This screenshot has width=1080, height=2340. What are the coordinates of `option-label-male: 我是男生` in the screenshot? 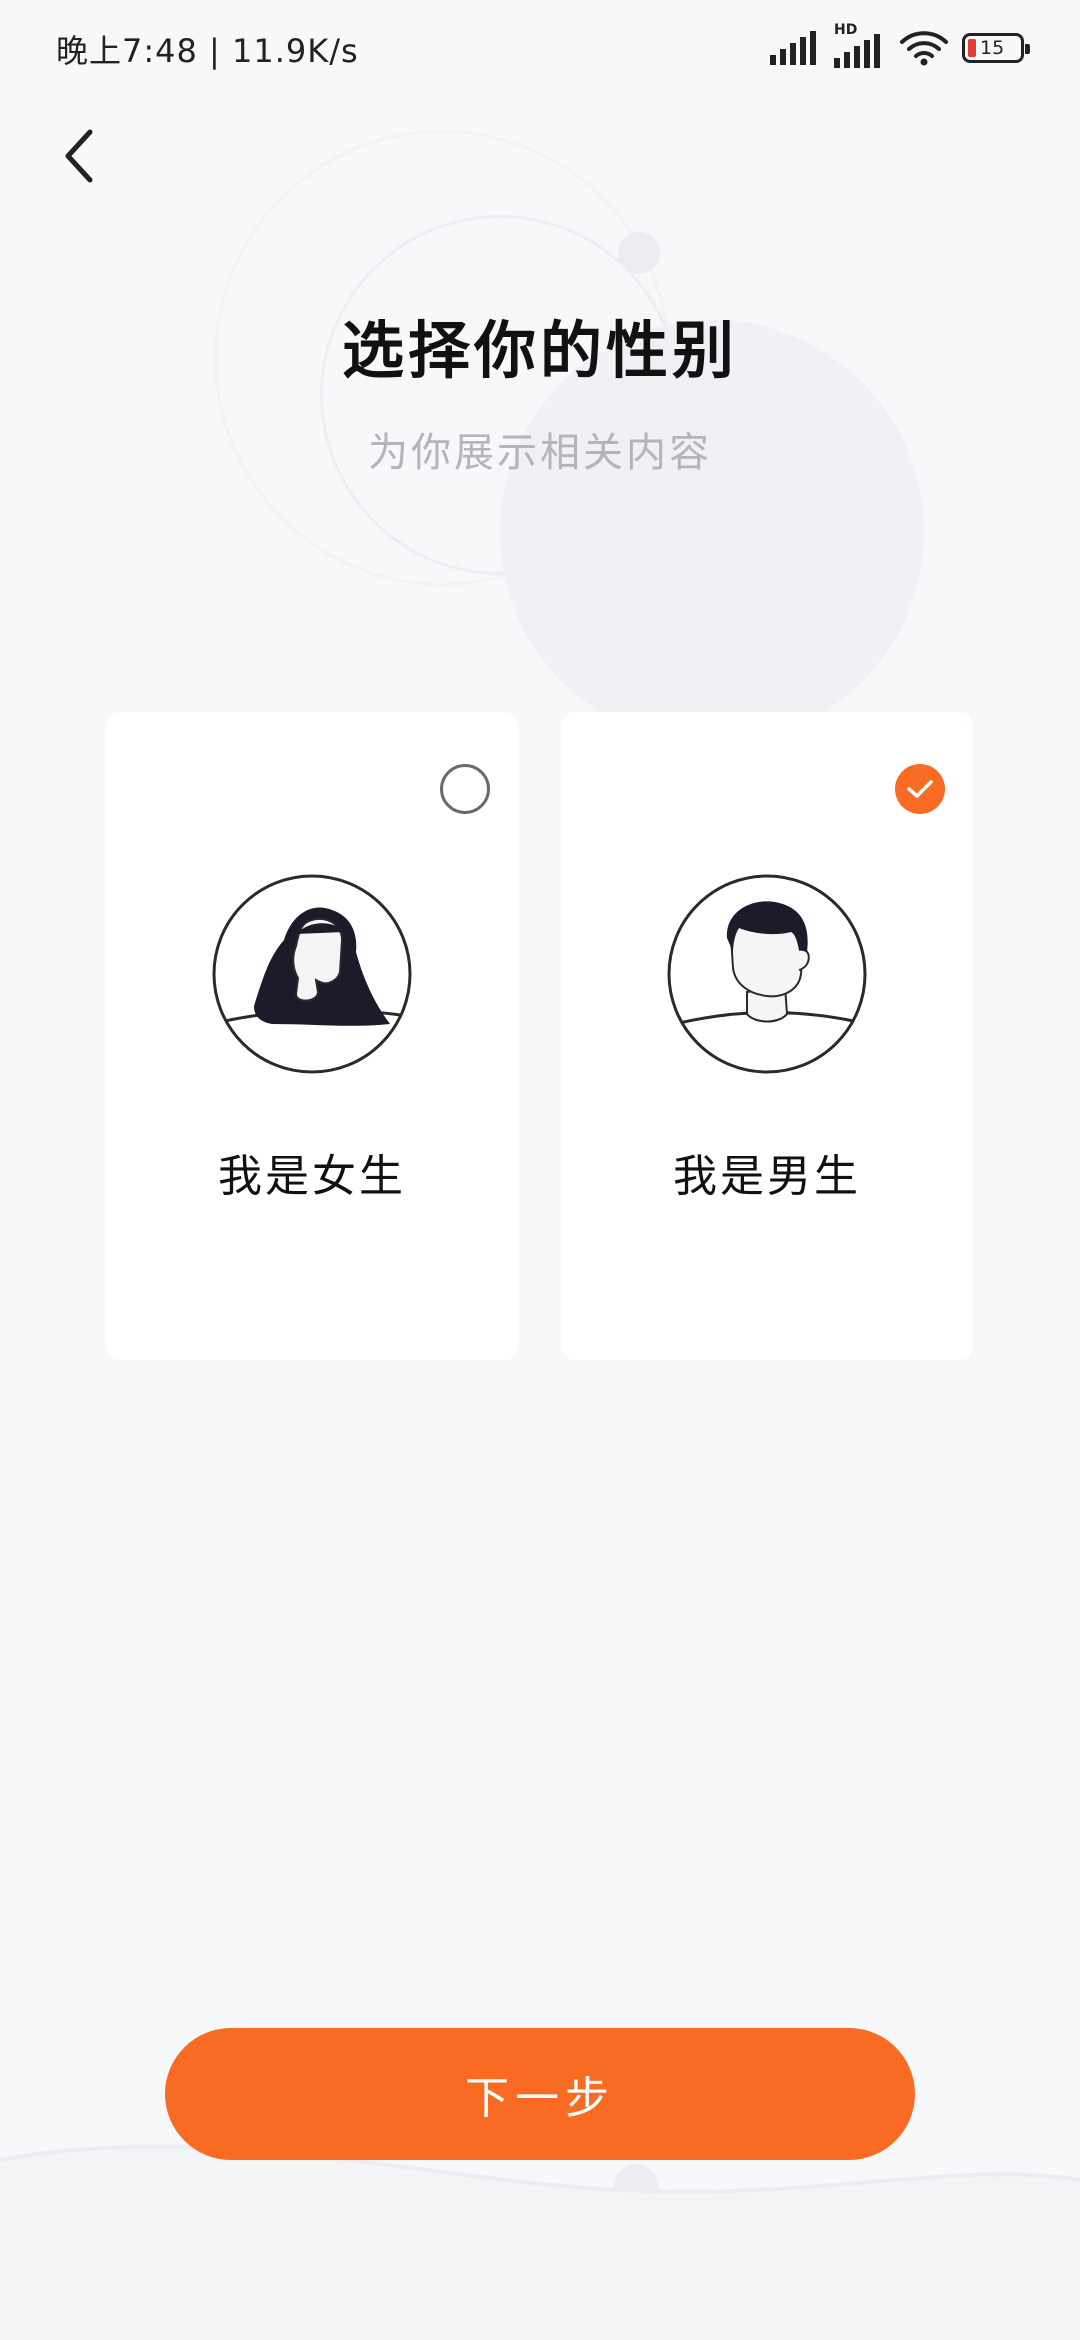 It's located at (767, 1176).